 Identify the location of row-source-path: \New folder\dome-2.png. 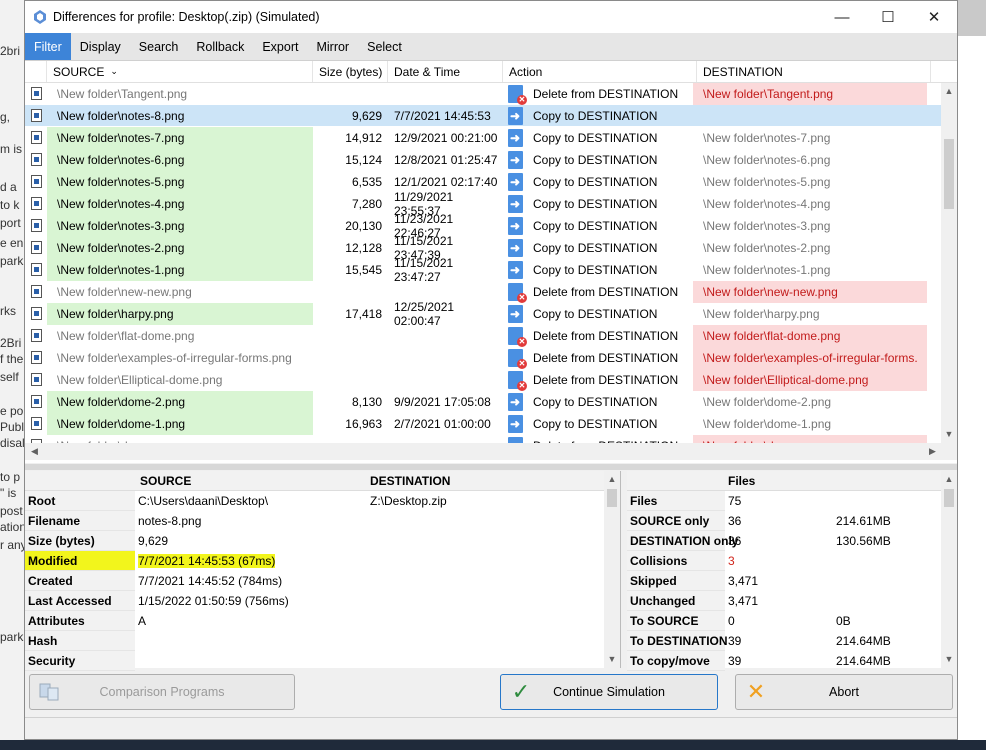
(180, 401).